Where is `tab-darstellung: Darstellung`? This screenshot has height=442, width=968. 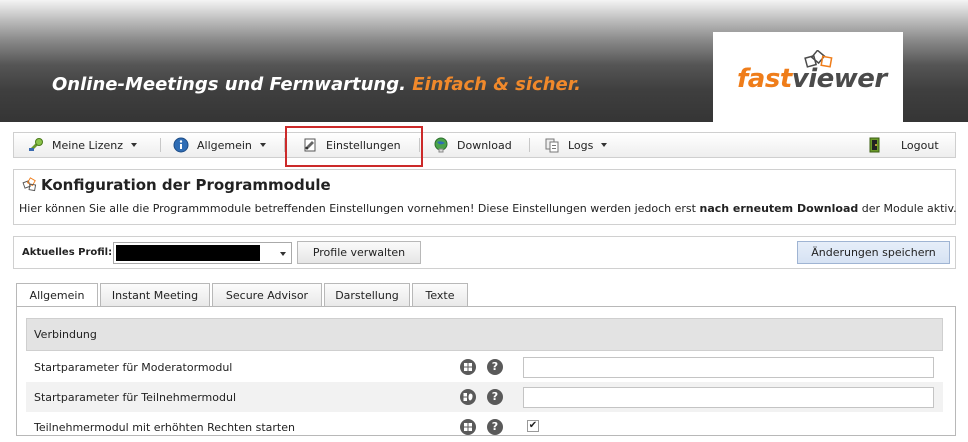
tab-darstellung: Darstellung is located at coordinates (367, 294).